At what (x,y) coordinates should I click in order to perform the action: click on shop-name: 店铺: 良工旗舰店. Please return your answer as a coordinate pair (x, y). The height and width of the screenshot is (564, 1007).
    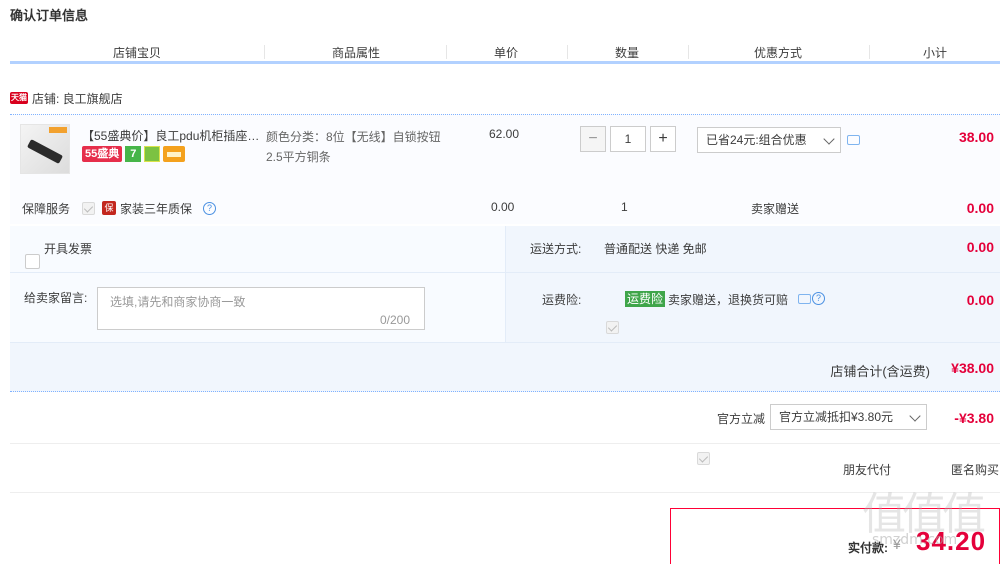
    Looking at the image, I should click on (77, 98).